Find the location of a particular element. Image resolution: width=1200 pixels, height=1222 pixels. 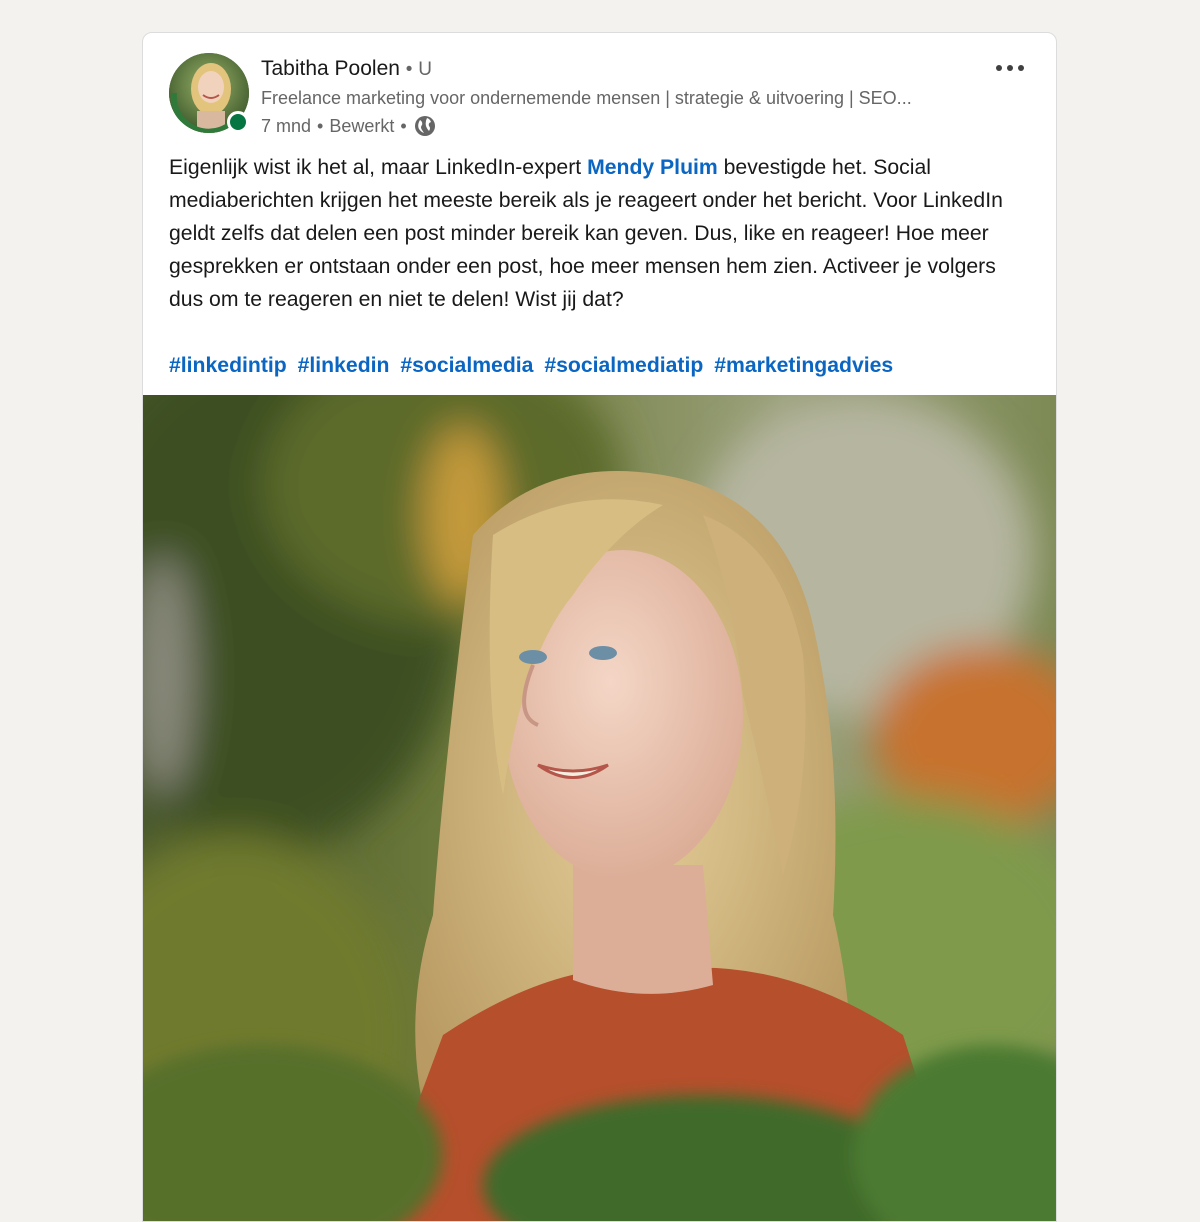

hashtag-link: #linkedin is located at coordinates (344, 365).